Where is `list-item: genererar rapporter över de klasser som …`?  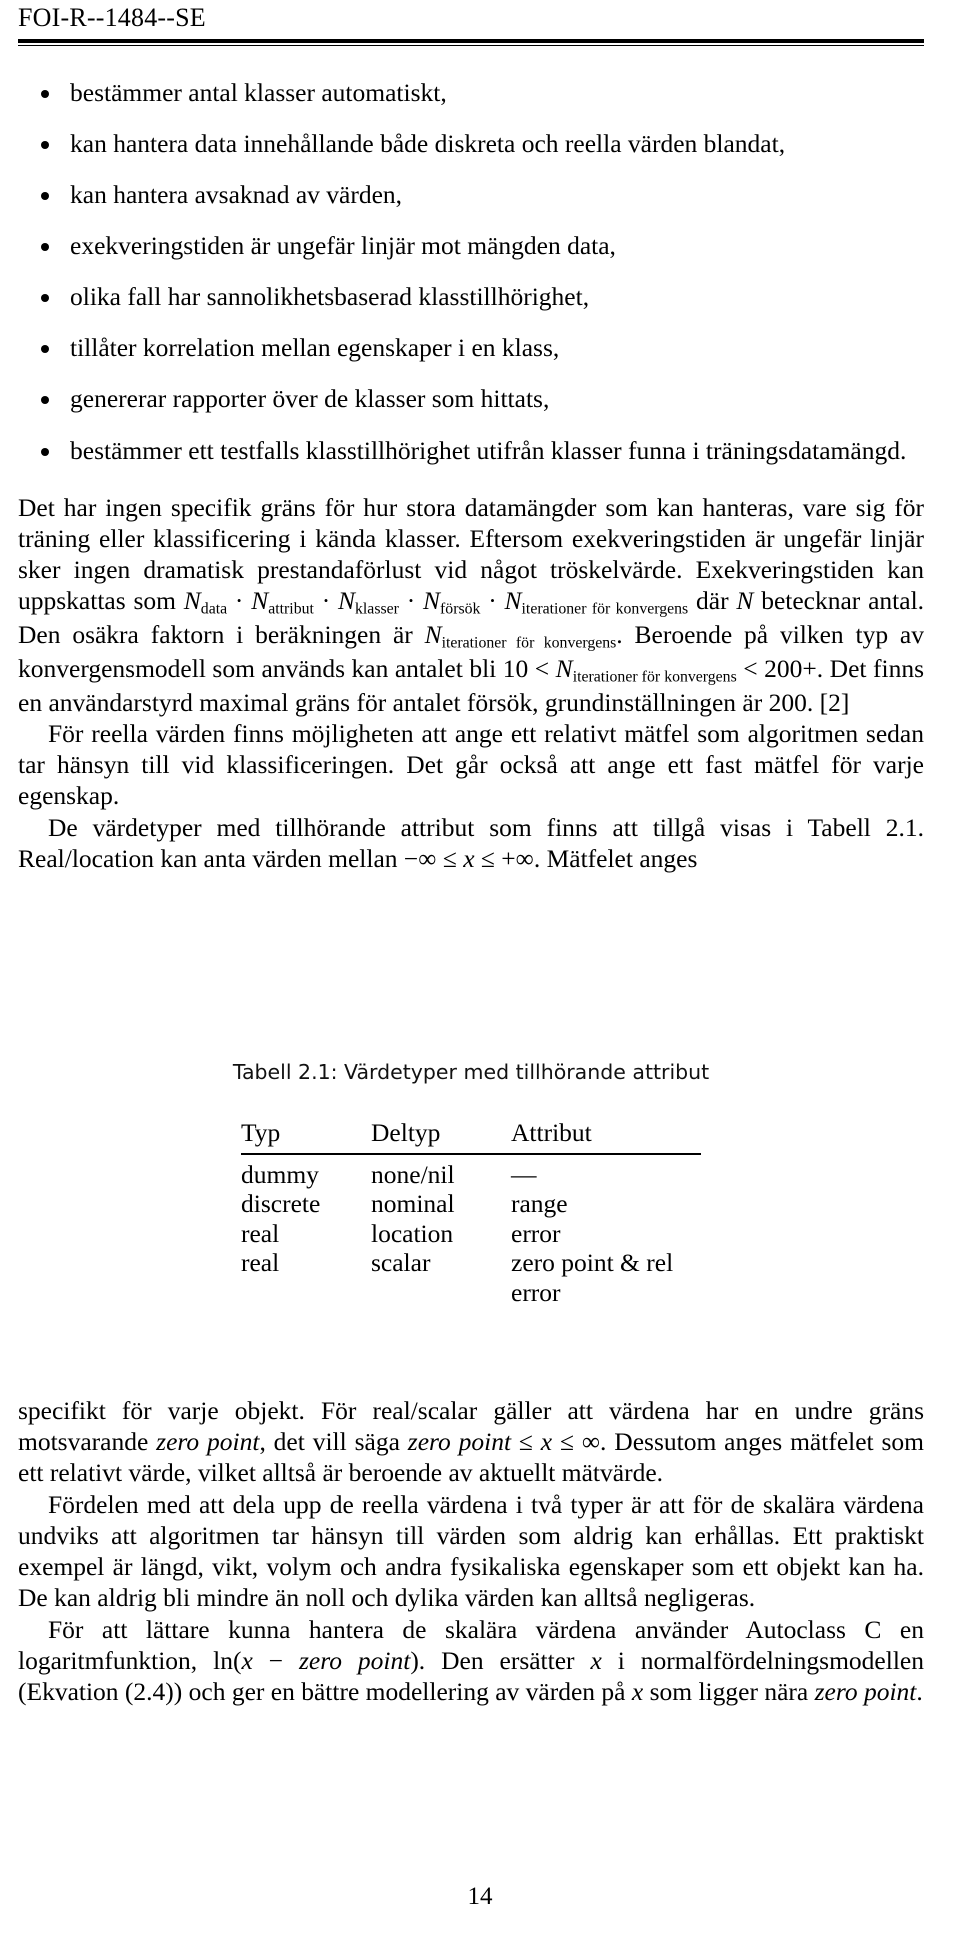
list-item: genererar rapporter över de klasser som … is located at coordinates (471, 399).